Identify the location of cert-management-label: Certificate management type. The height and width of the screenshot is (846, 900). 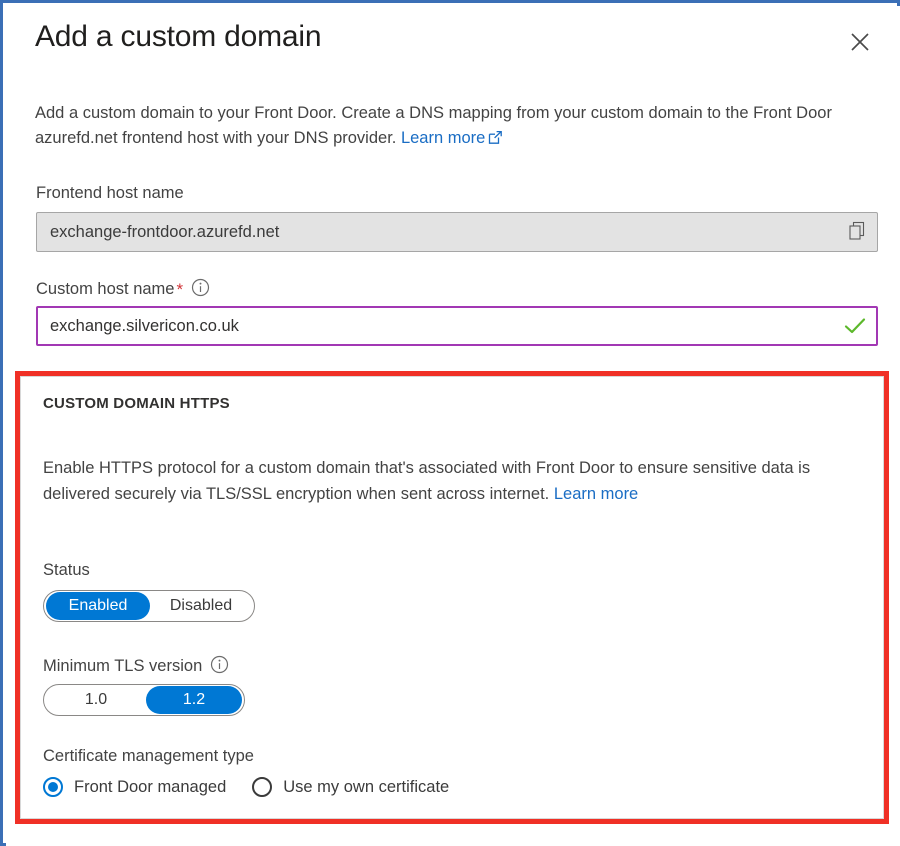
(148, 756).